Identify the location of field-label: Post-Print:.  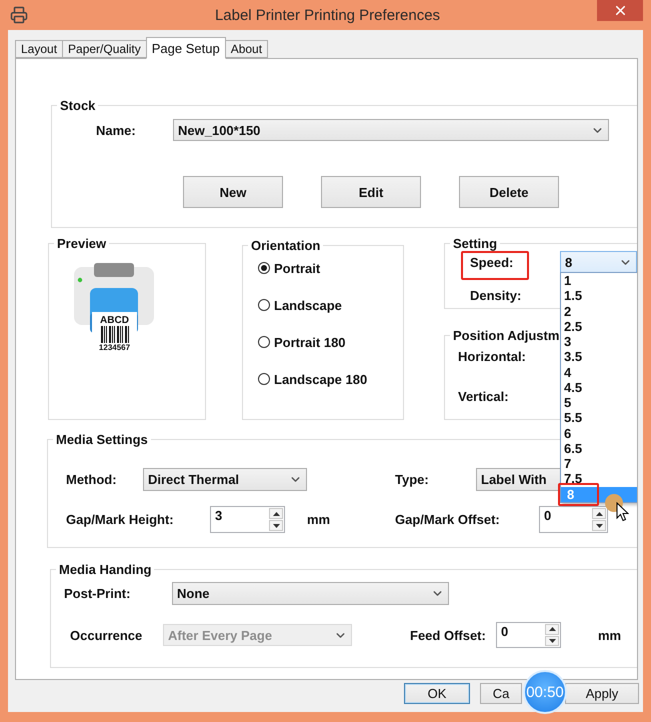
(98, 593).